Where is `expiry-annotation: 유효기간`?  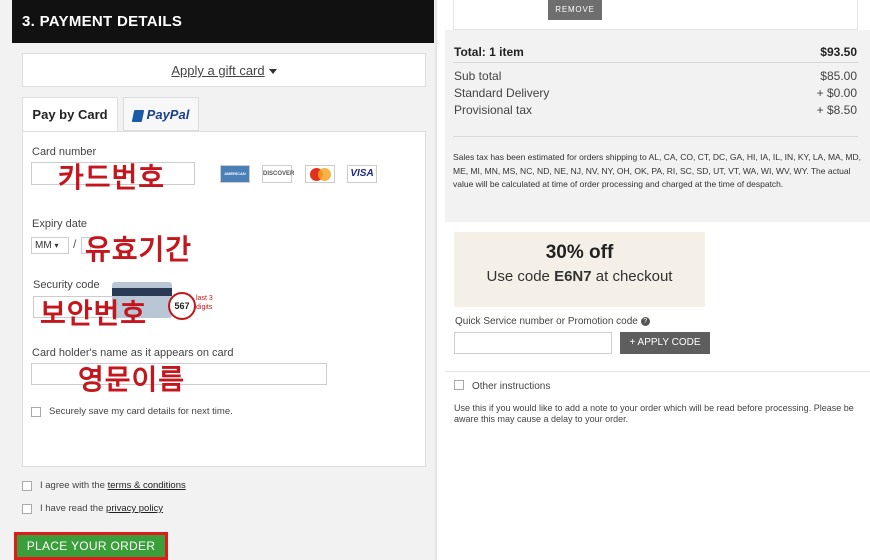 expiry-annotation: 유효기간 is located at coordinates (139, 249).